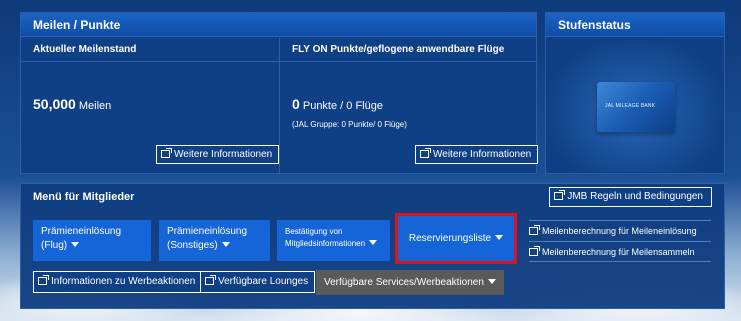 This screenshot has height=321, width=741. I want to click on miles-unit: Meilen, so click(95, 106).